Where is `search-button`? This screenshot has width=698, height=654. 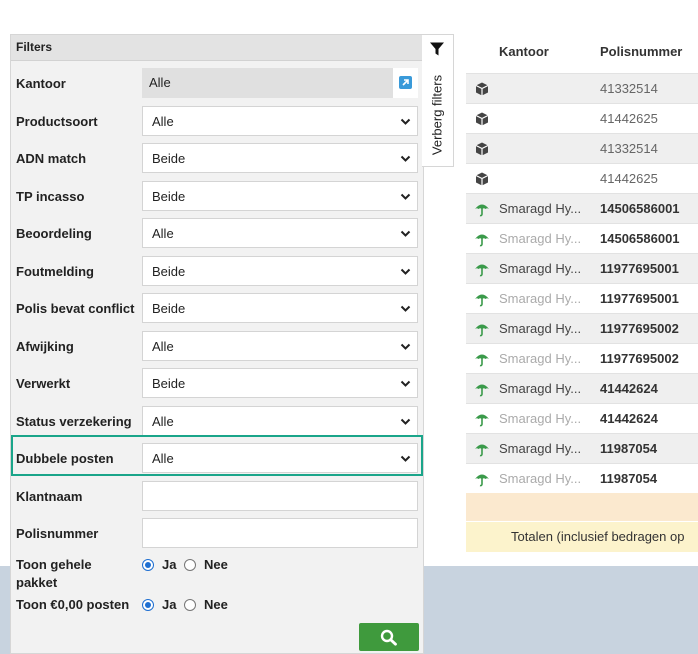 search-button is located at coordinates (389, 637).